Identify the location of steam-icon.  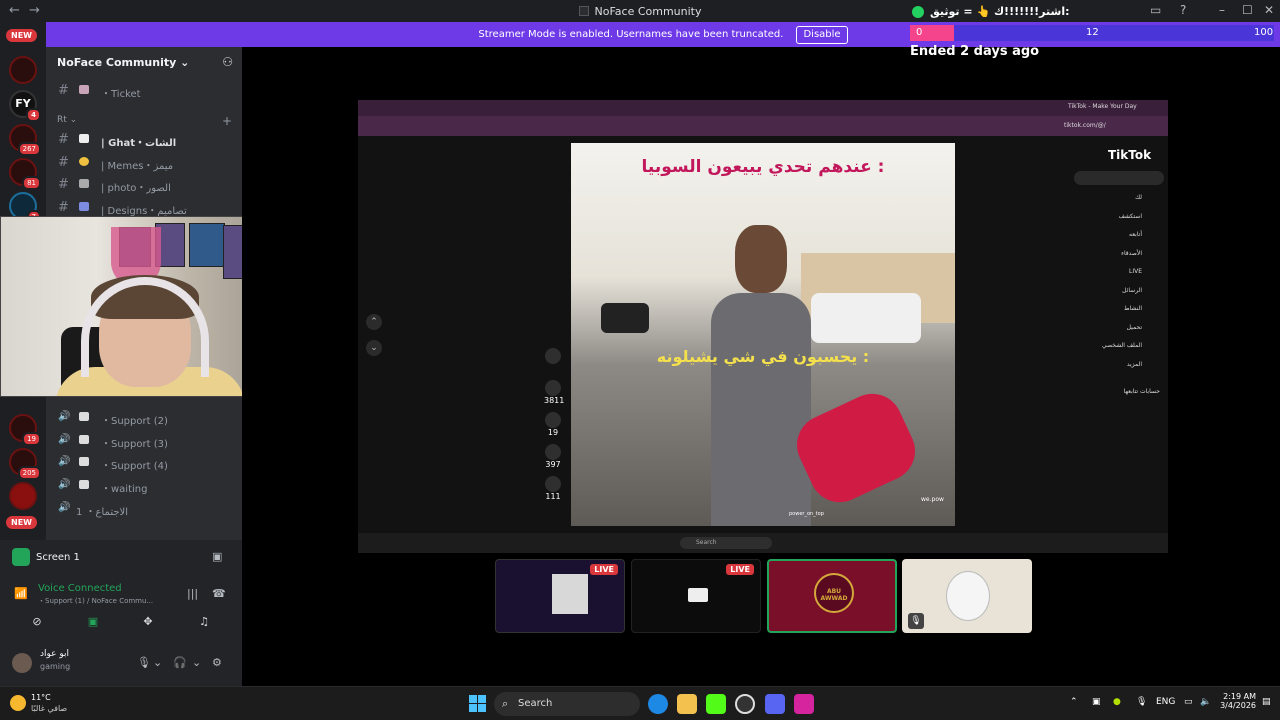
(745, 704).